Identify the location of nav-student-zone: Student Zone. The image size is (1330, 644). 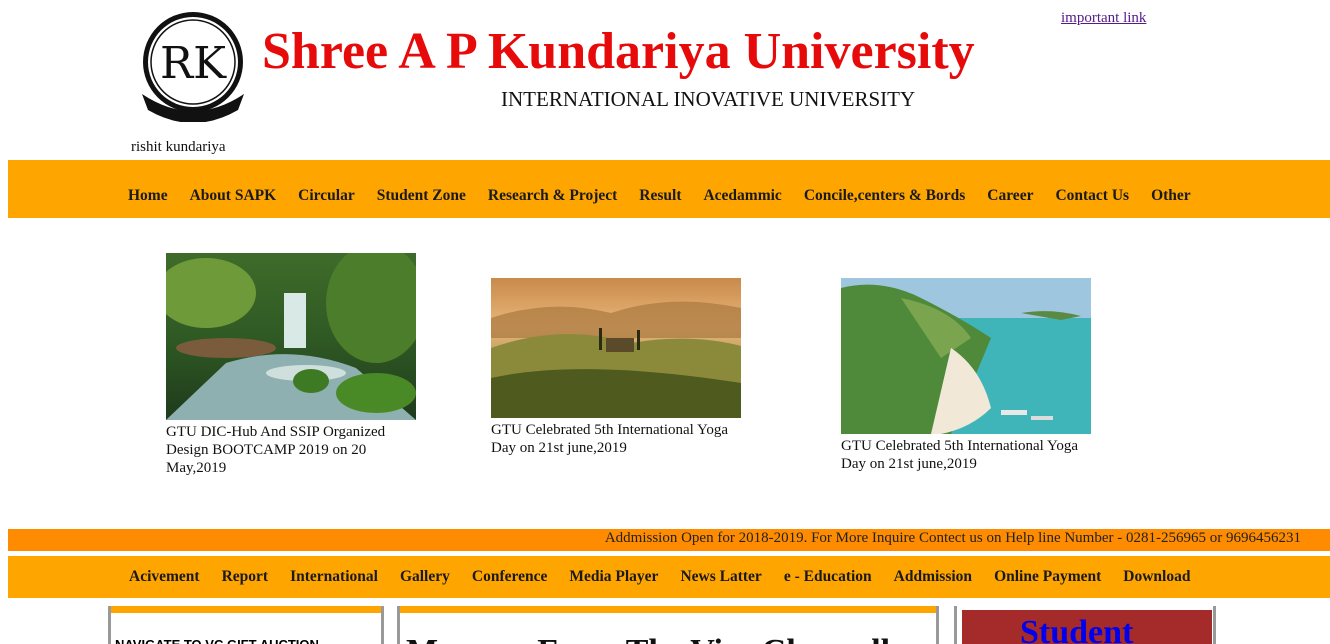
(421, 196).